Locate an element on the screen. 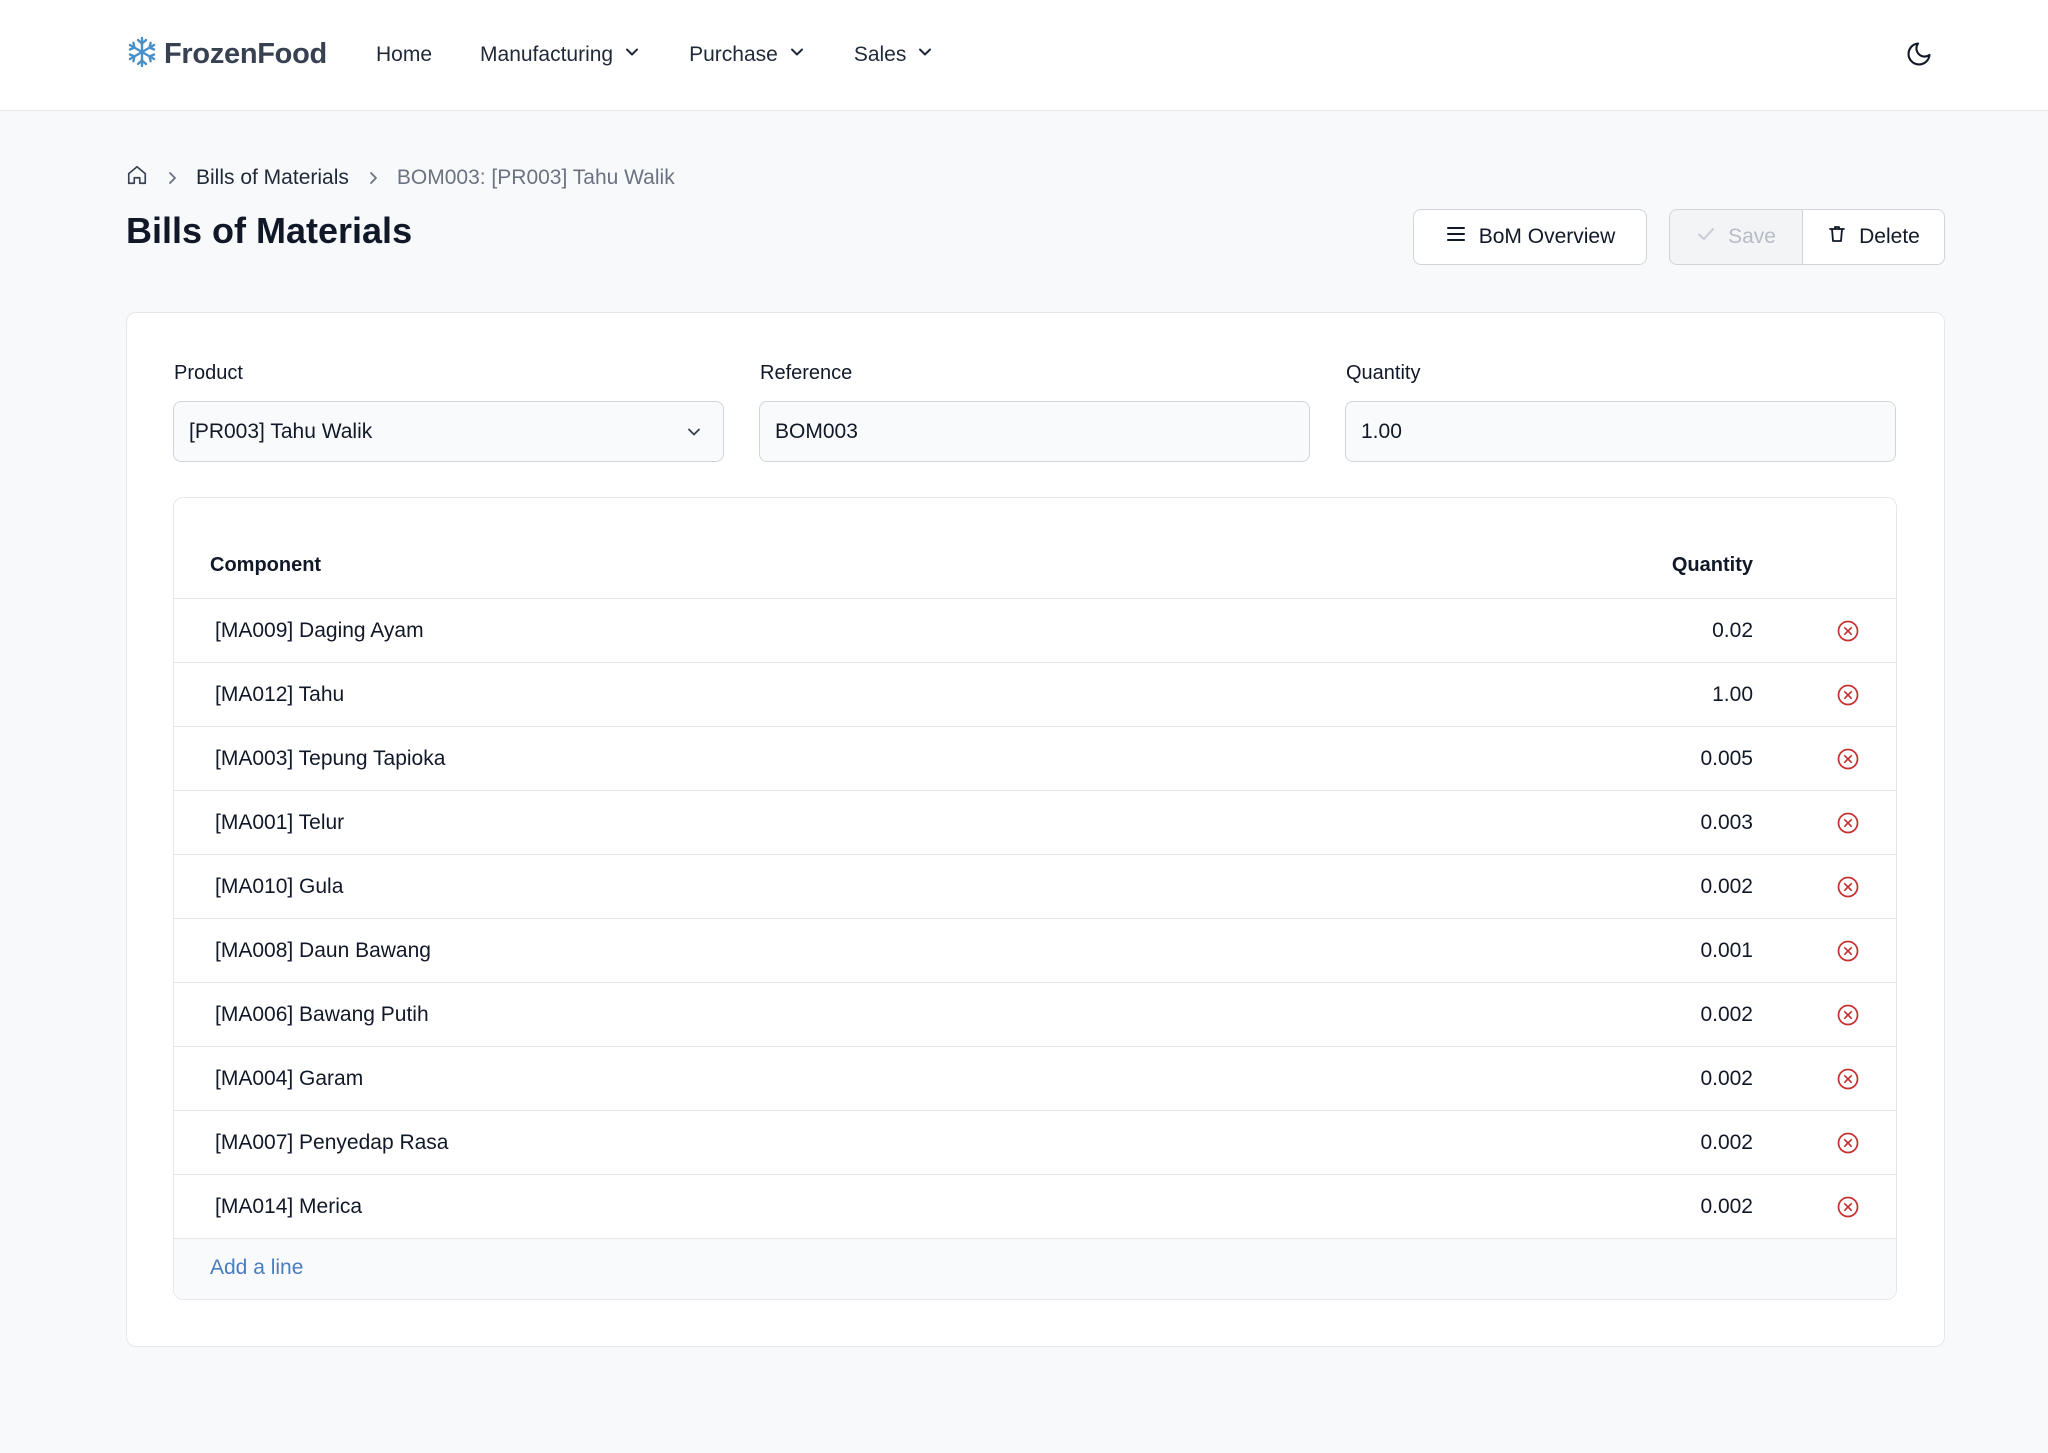 This screenshot has width=2048, height=1453. component-quantity: 0.001 is located at coordinates (1726, 951).